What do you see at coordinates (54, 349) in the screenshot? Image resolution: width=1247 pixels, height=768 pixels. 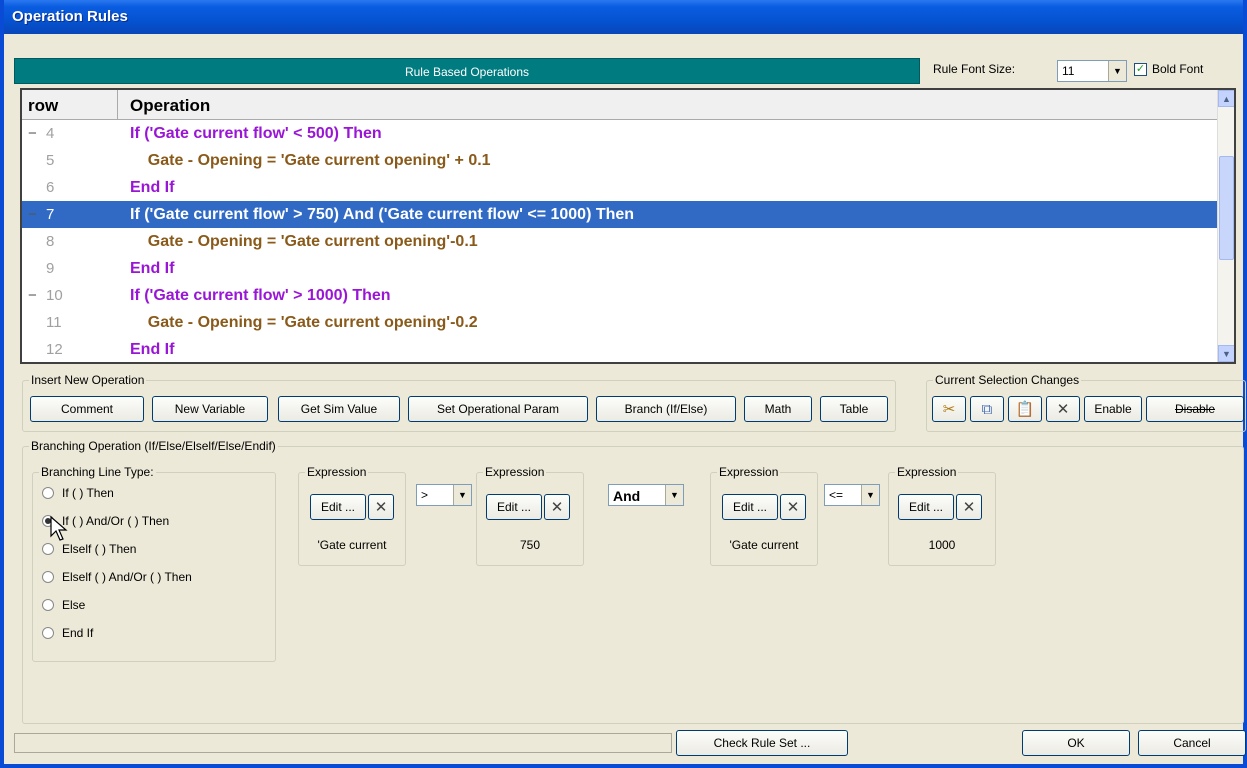 I see `row-number-value: 12` at bounding box center [54, 349].